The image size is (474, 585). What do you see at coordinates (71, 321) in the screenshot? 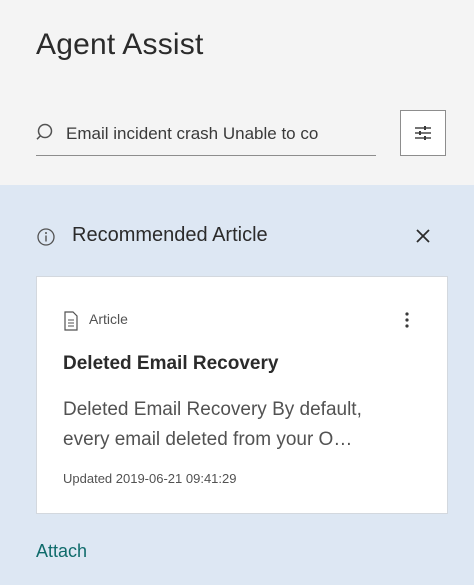
I see `document-icon` at bounding box center [71, 321].